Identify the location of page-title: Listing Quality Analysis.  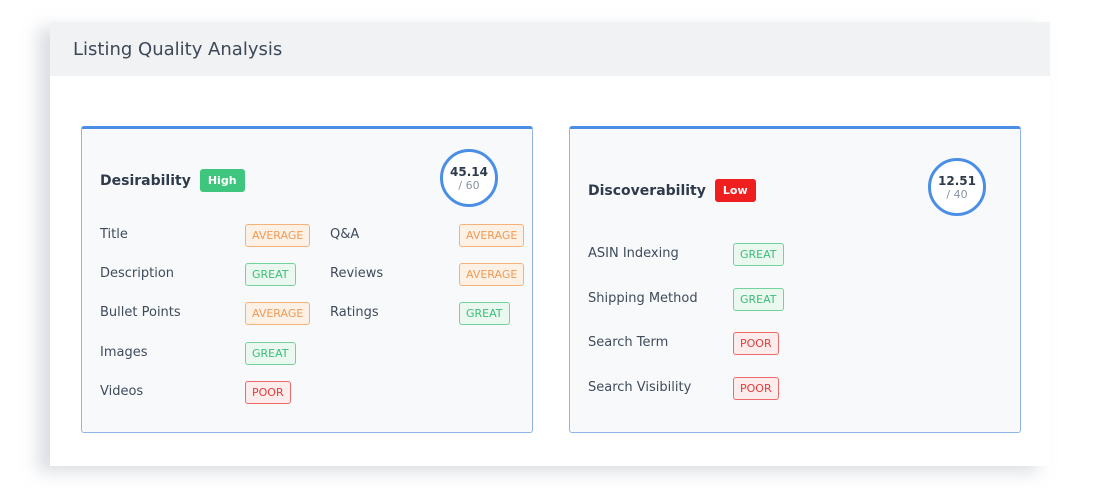
(178, 49).